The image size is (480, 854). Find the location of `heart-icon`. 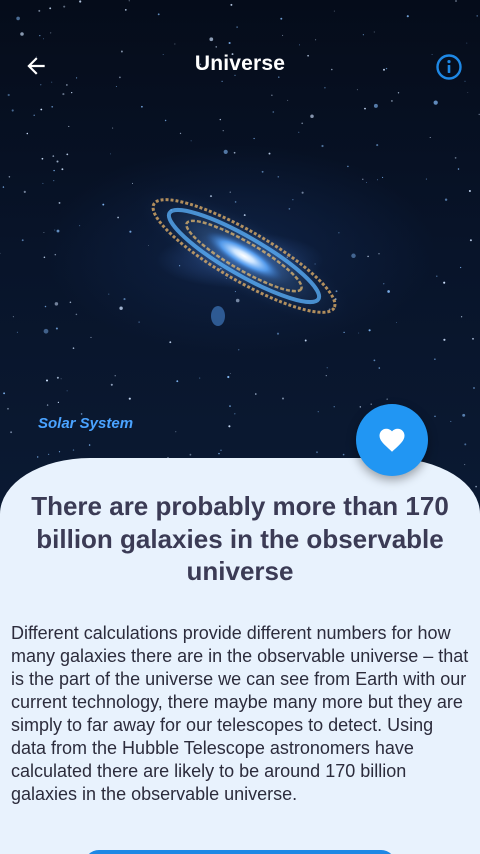

heart-icon is located at coordinates (392, 440).